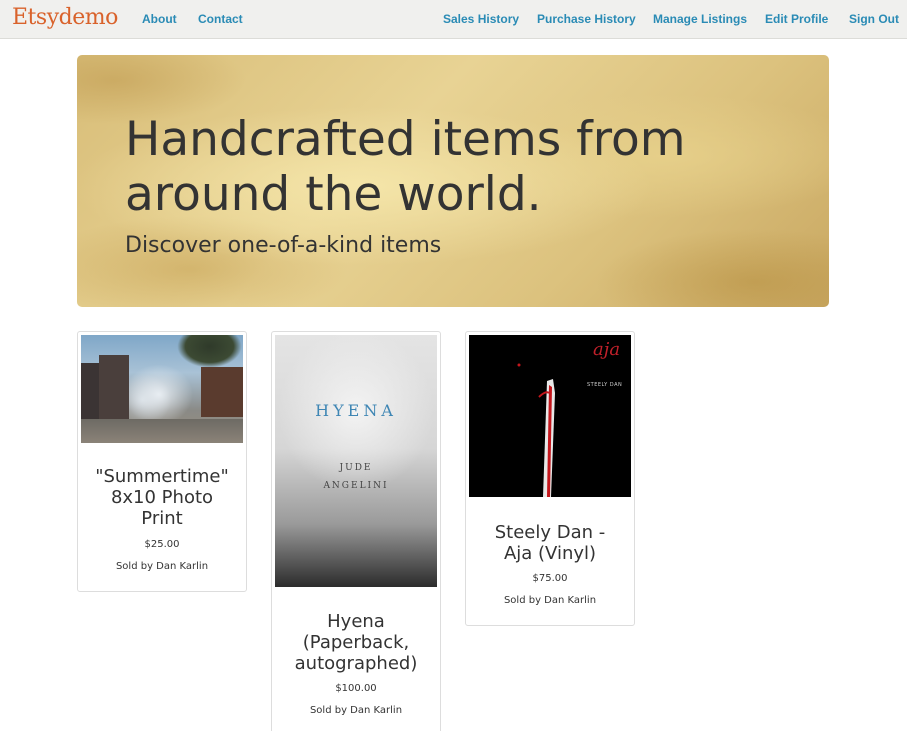 The width and height of the screenshot is (907, 731). What do you see at coordinates (550, 532) in the screenshot?
I see `listing-title-line: Steely Dan -` at bounding box center [550, 532].